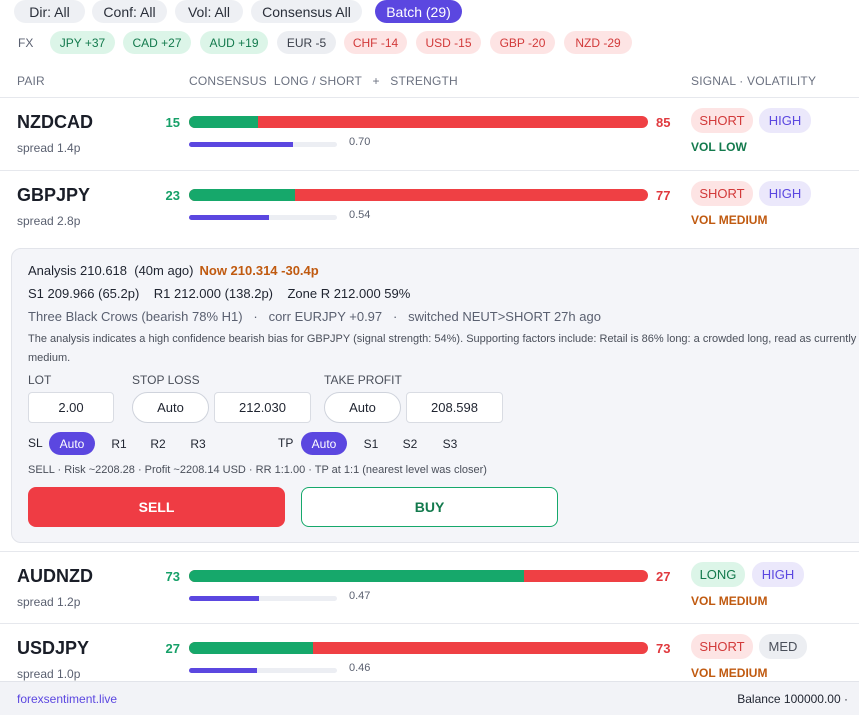  Describe the element at coordinates (429, 507) in the screenshot. I see `buy-button: BUY` at that location.